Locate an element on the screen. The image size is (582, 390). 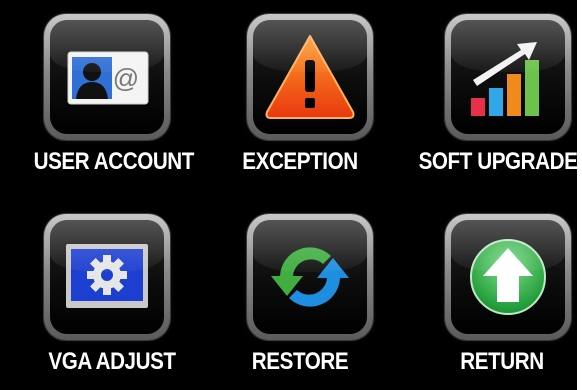
exception-label: EXCEPTION is located at coordinates (300, 161).